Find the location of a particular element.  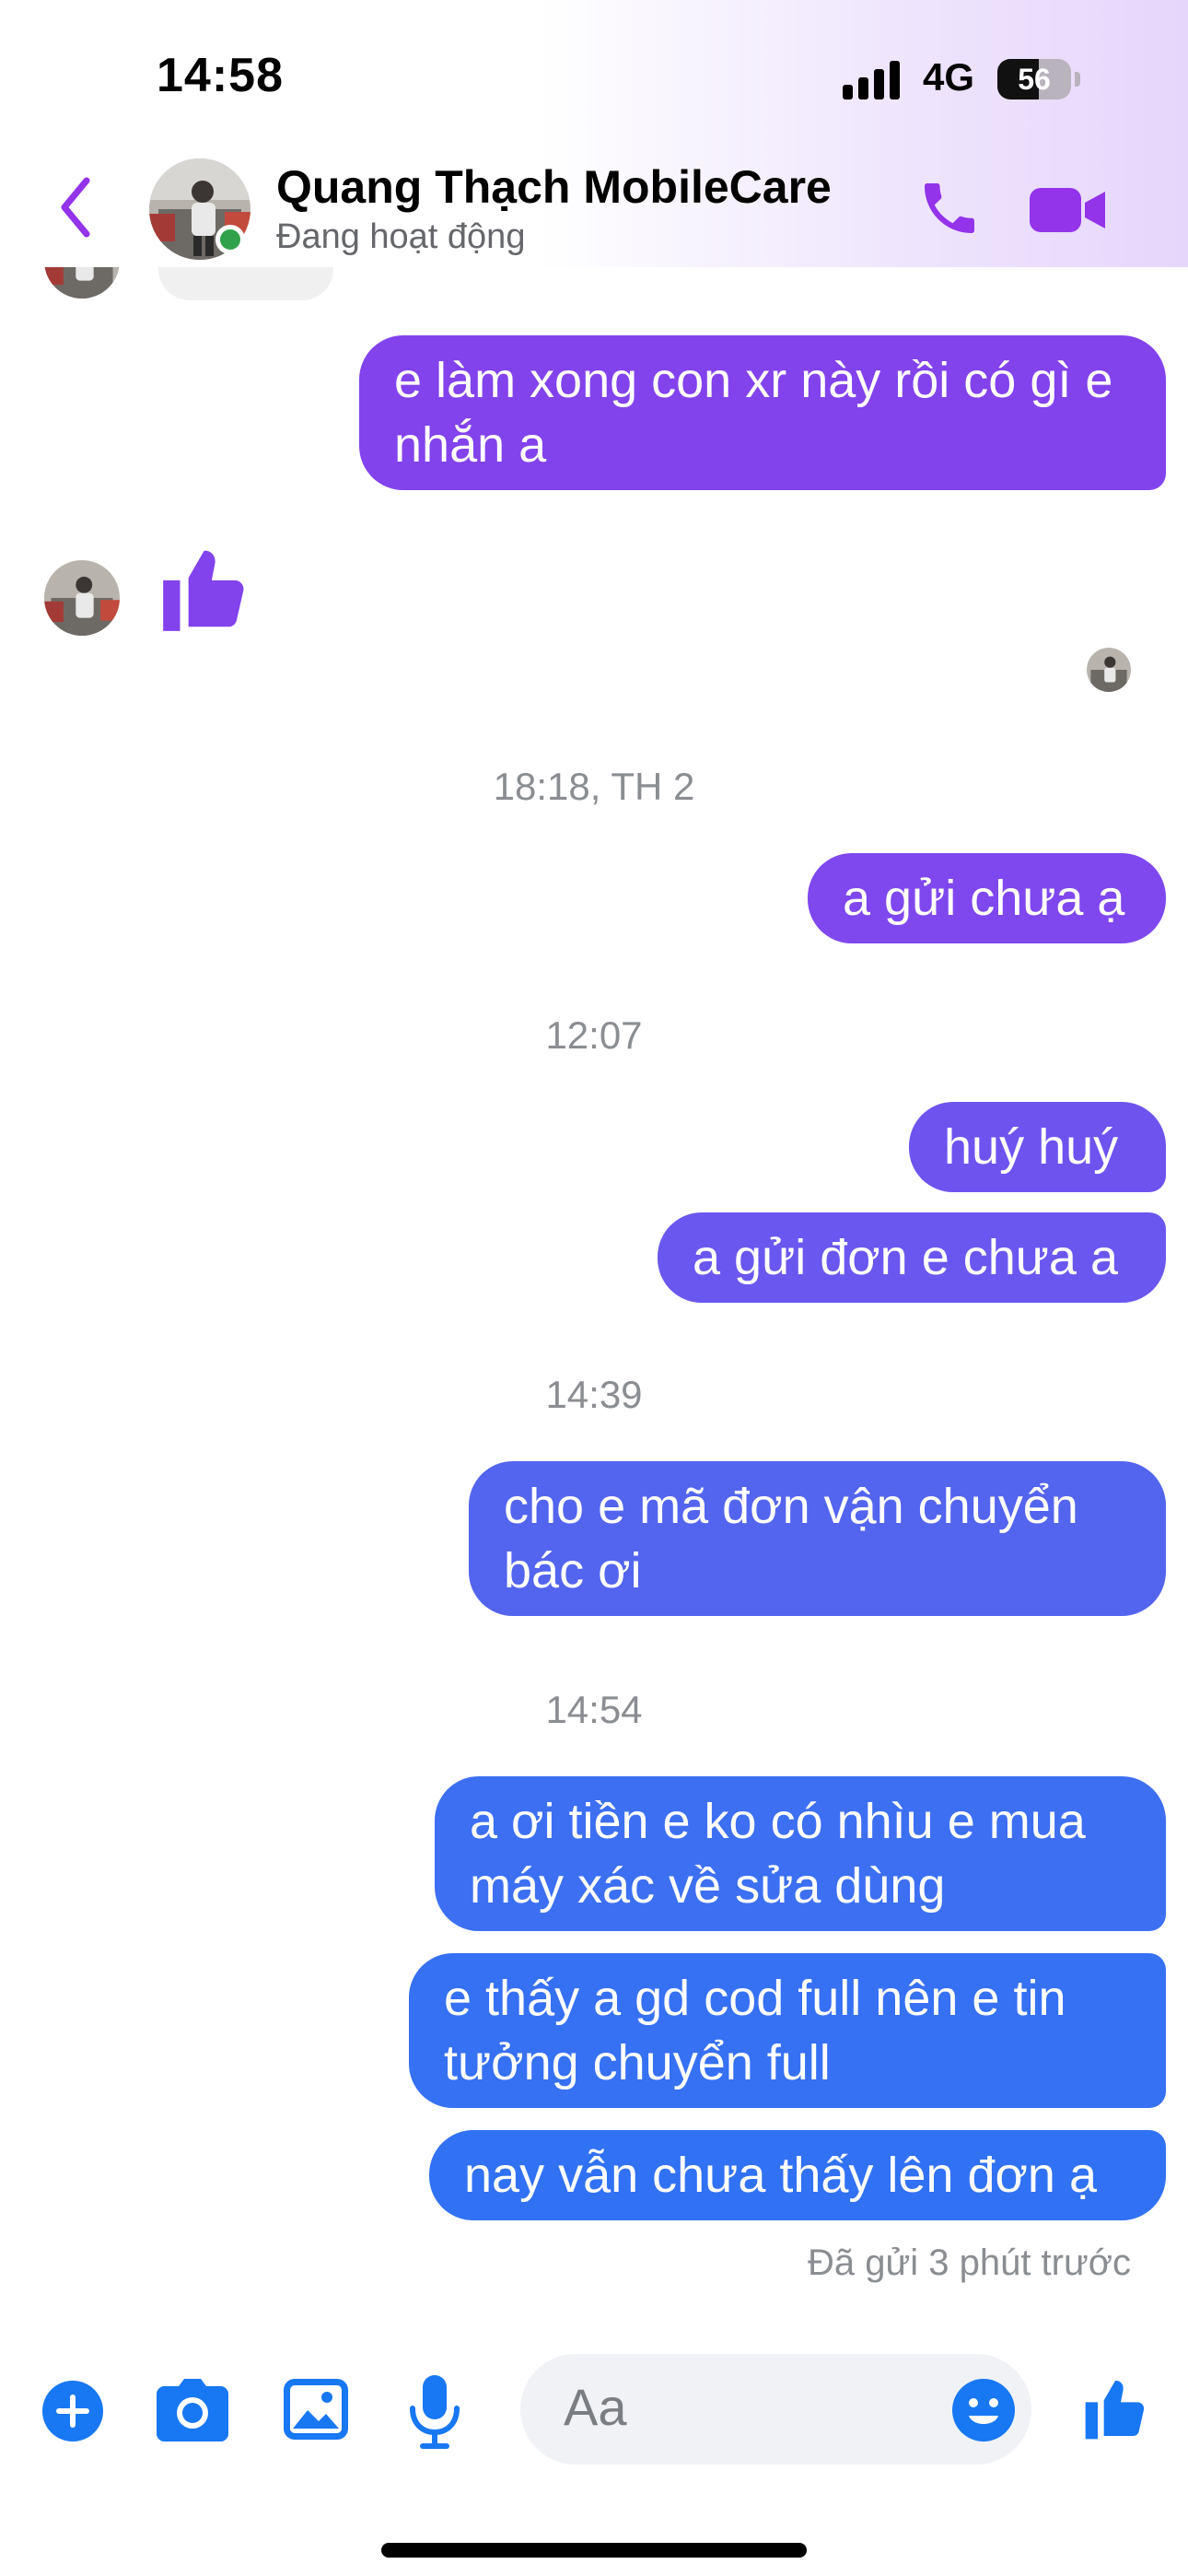

message-input-placeholder: Aa is located at coordinates (595, 2407).